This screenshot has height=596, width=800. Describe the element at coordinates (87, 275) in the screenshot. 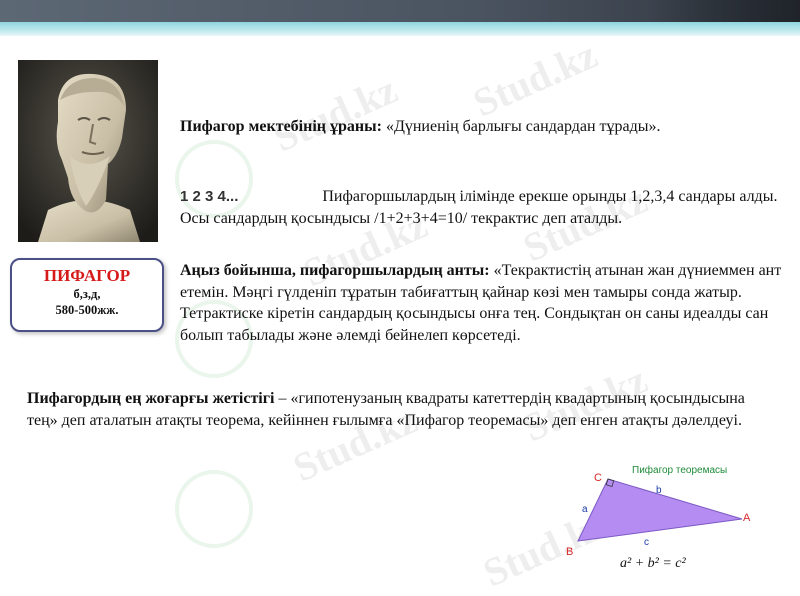

I see `portrait-name: ПИФАГОР` at that location.